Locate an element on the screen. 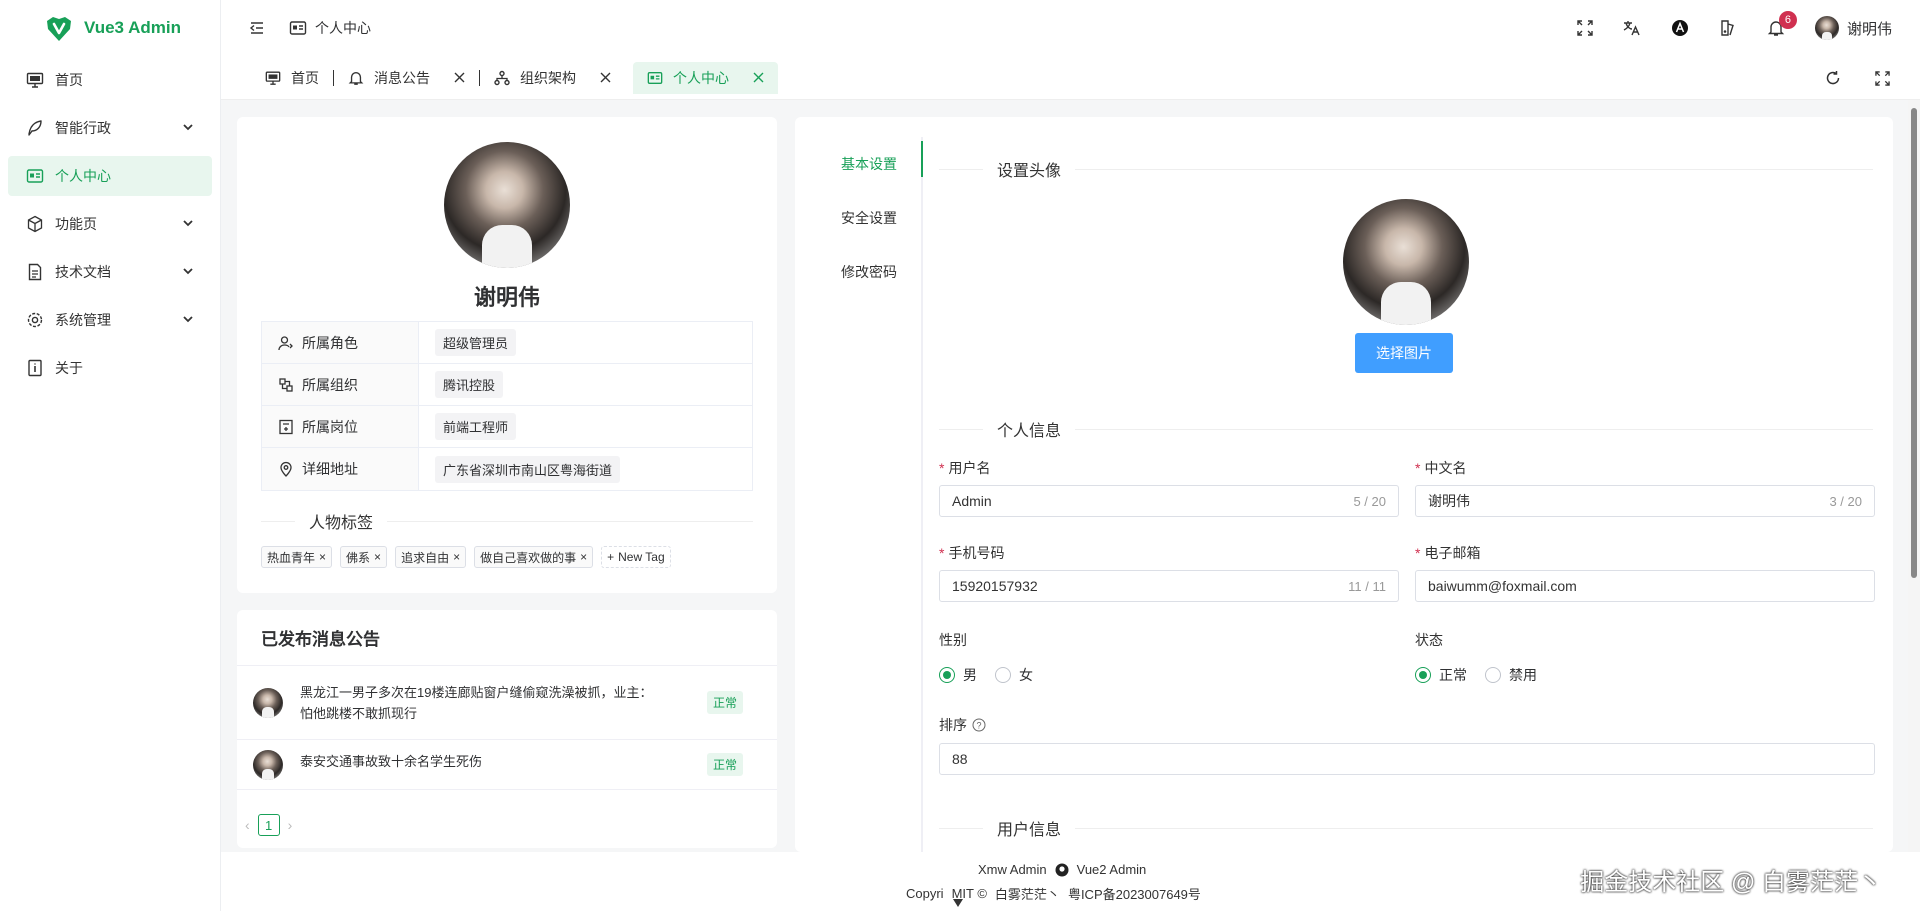 The height and width of the screenshot is (911, 1920). notification-badge: 6 is located at coordinates (1787, 20).